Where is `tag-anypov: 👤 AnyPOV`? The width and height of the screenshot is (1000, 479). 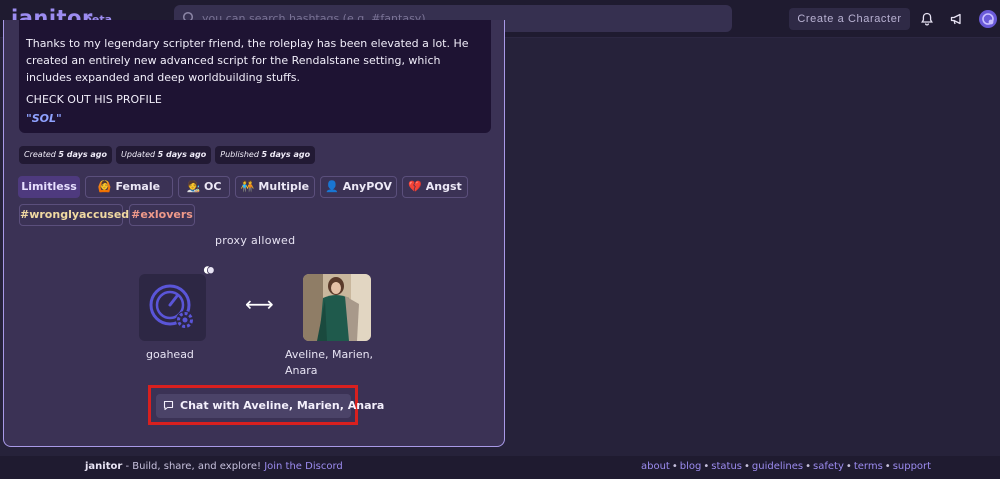
tag-anypov: 👤 AnyPOV is located at coordinates (358, 187).